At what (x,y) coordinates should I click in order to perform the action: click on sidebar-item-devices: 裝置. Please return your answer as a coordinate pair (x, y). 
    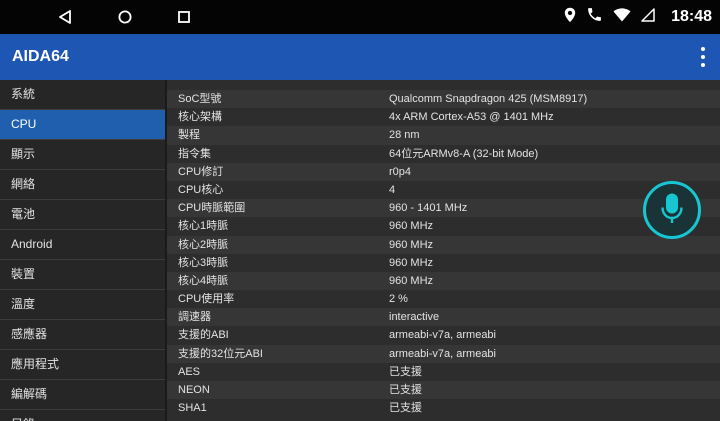
    Looking at the image, I should click on (82, 275).